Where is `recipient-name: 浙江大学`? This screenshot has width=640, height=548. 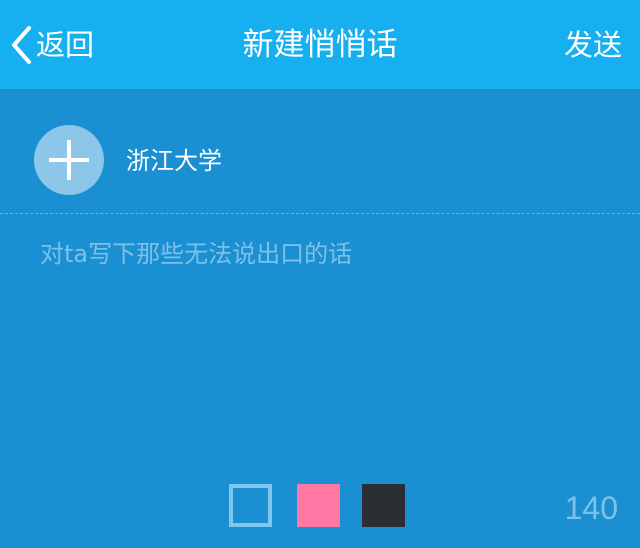 recipient-name: 浙江大学 is located at coordinates (174, 161).